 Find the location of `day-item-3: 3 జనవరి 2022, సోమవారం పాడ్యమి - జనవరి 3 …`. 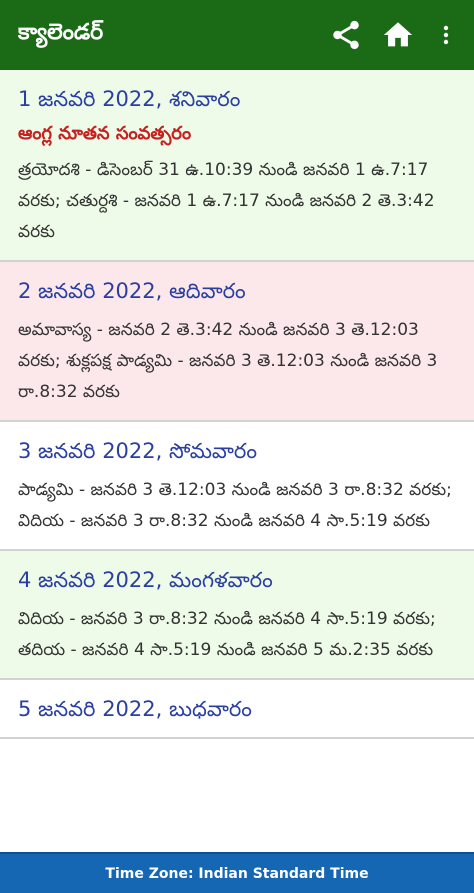

day-item-3: 3 జనవరి 2022, సోమవారం పాడ్యమి - జనవరి 3 … is located at coordinates (237, 486).